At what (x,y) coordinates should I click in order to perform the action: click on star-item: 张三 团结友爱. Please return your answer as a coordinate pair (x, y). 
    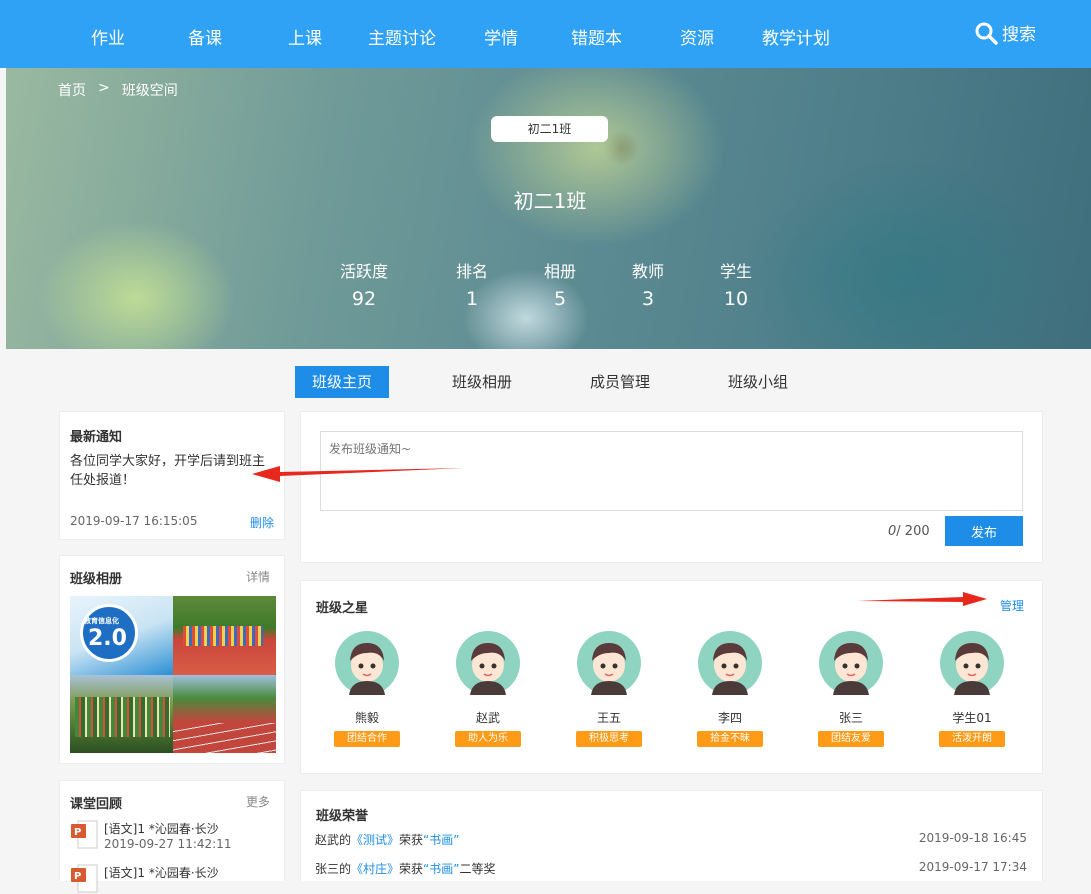
    Looking at the image, I should click on (851, 689).